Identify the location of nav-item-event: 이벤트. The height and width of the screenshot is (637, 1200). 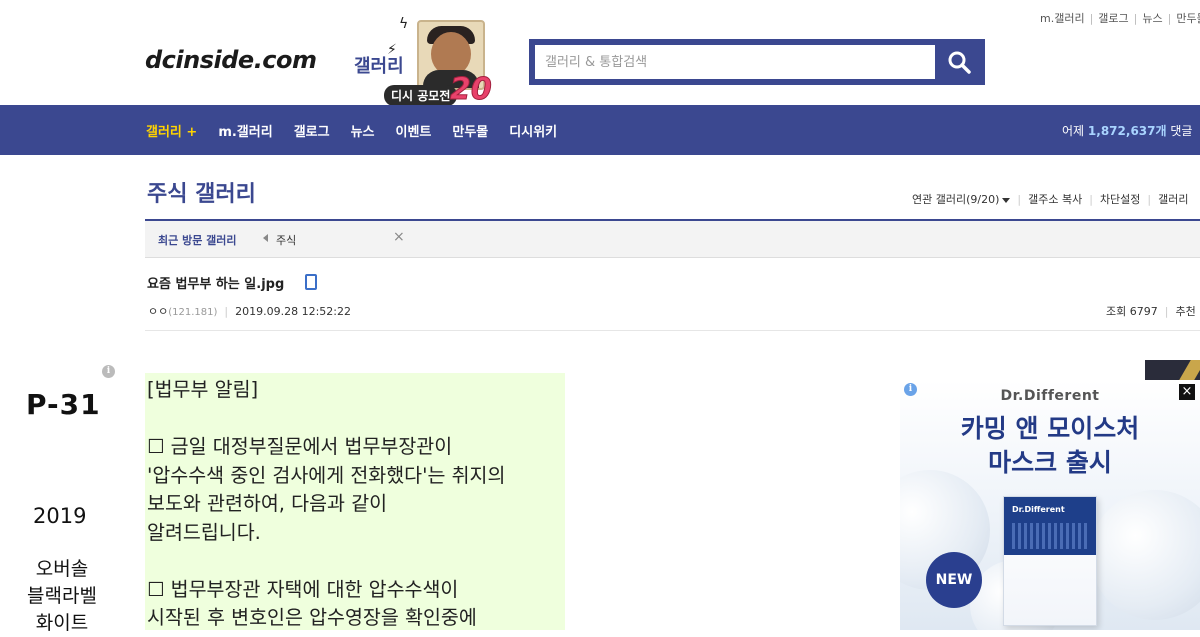
(414, 130).